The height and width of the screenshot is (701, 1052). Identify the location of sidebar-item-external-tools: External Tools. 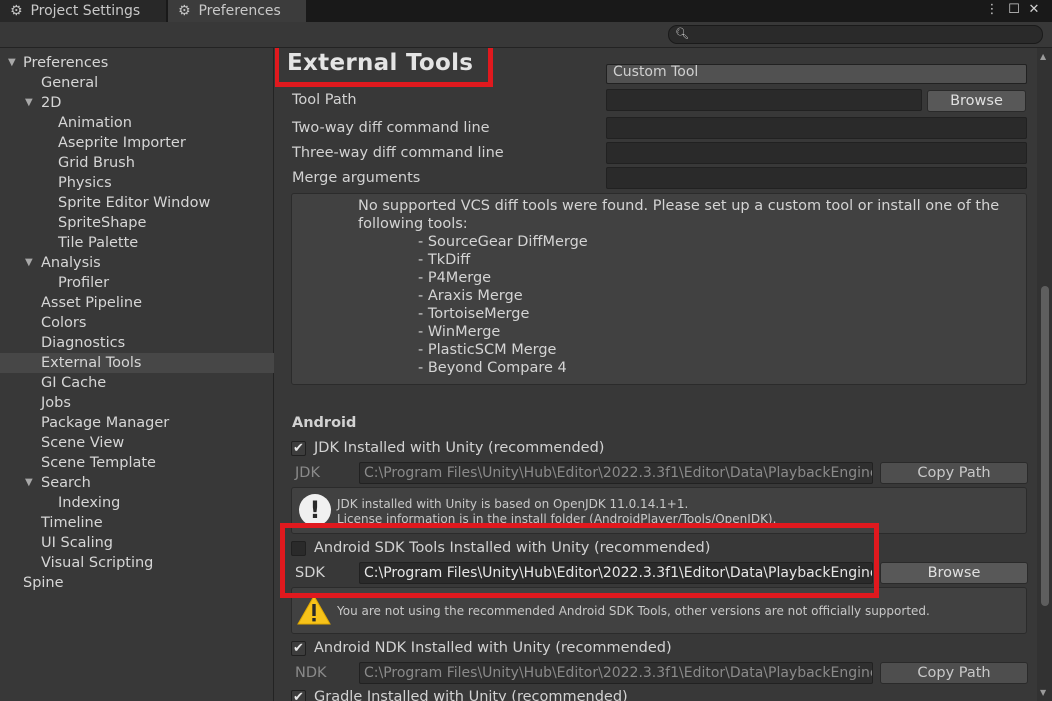
(137, 363).